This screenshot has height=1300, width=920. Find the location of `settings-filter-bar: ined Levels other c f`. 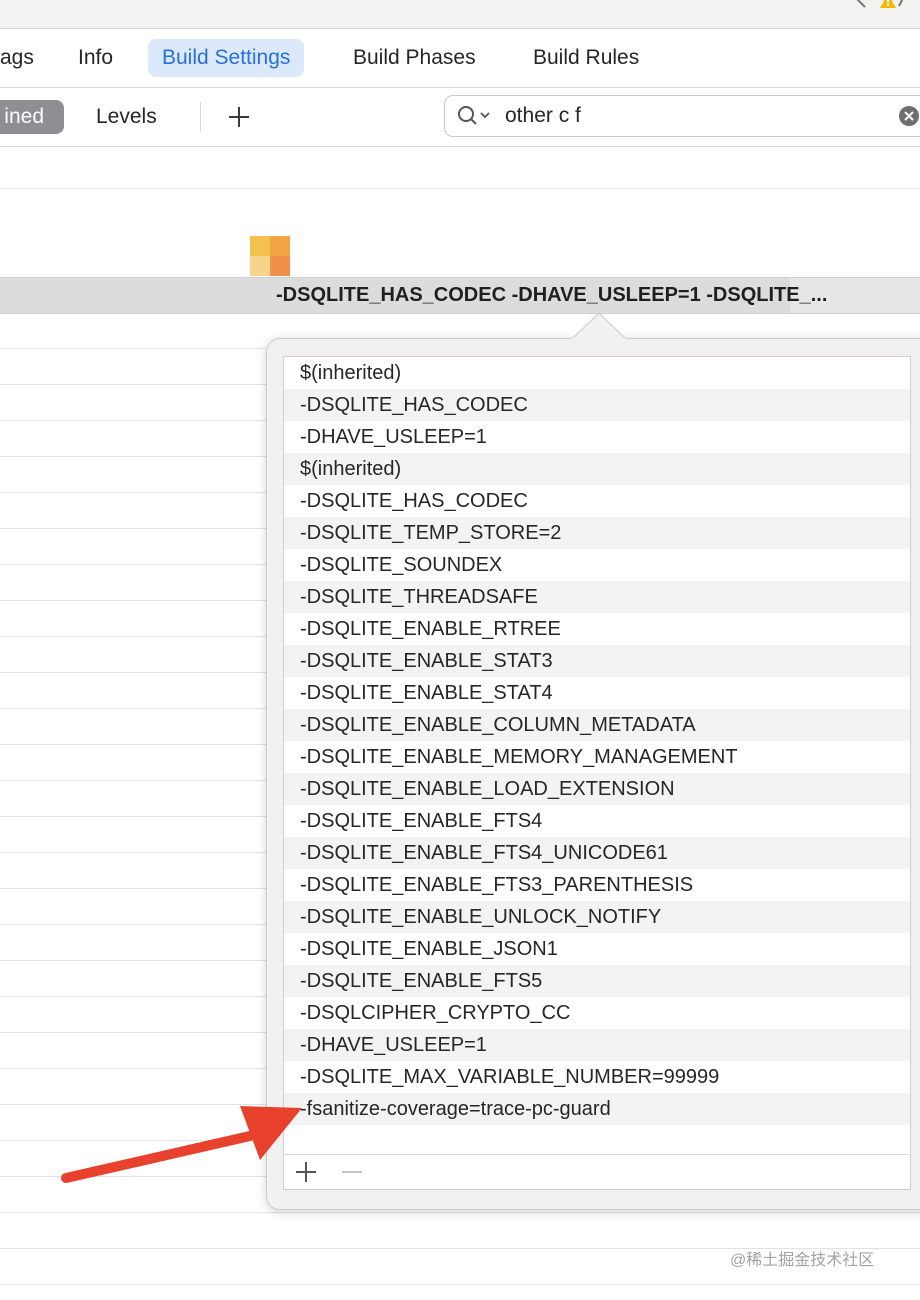

settings-filter-bar: ined Levels other c f is located at coordinates (460, 117).